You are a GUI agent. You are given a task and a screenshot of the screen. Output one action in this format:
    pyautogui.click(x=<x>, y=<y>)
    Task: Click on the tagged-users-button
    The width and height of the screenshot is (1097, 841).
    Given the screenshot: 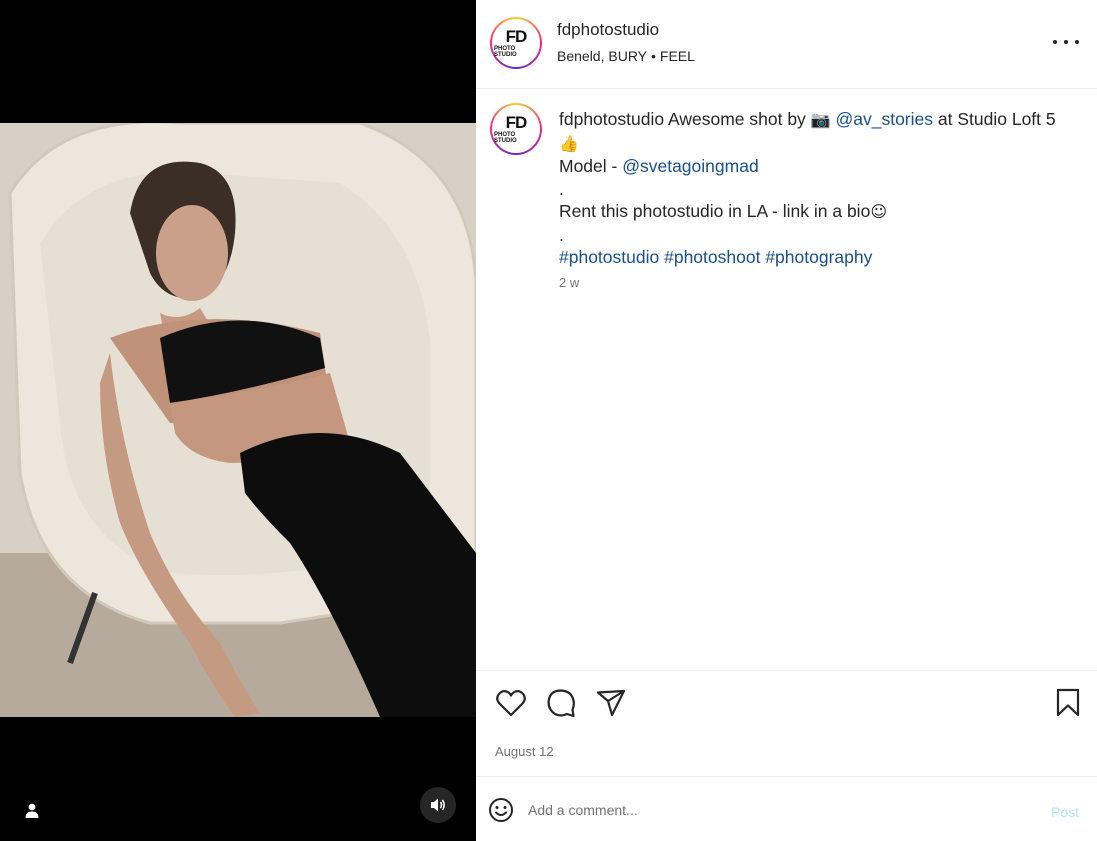 What is the action you would take?
    pyautogui.click(x=32, y=810)
    